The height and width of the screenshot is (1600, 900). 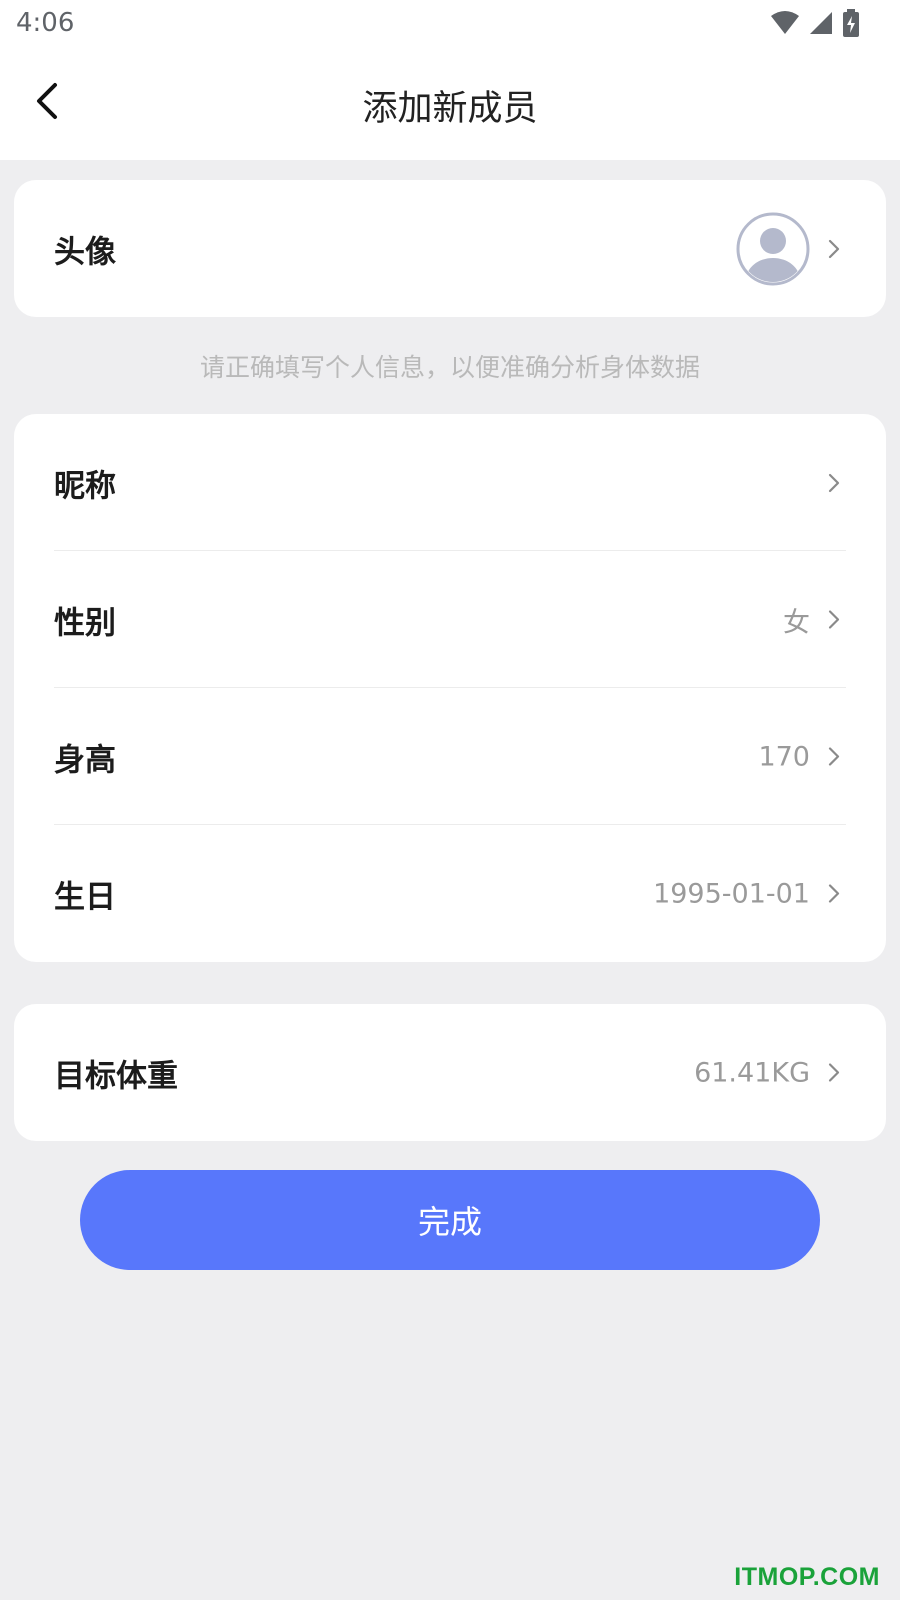 I want to click on gender-row: 性别 女, so click(x=450, y=619).